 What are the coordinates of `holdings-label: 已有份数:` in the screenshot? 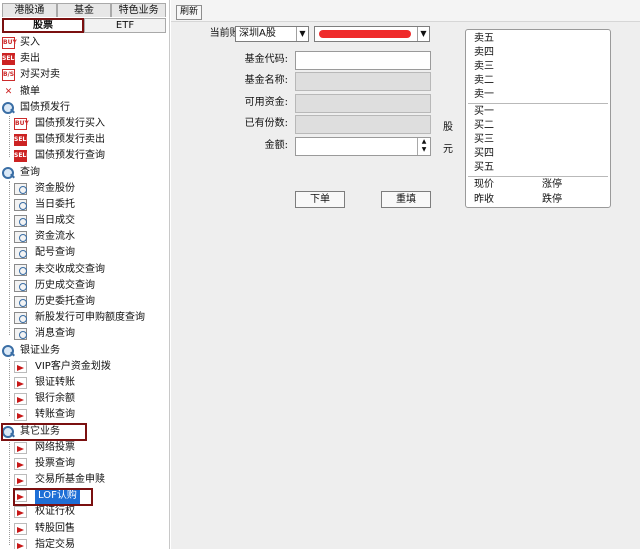 It's located at (266, 123).